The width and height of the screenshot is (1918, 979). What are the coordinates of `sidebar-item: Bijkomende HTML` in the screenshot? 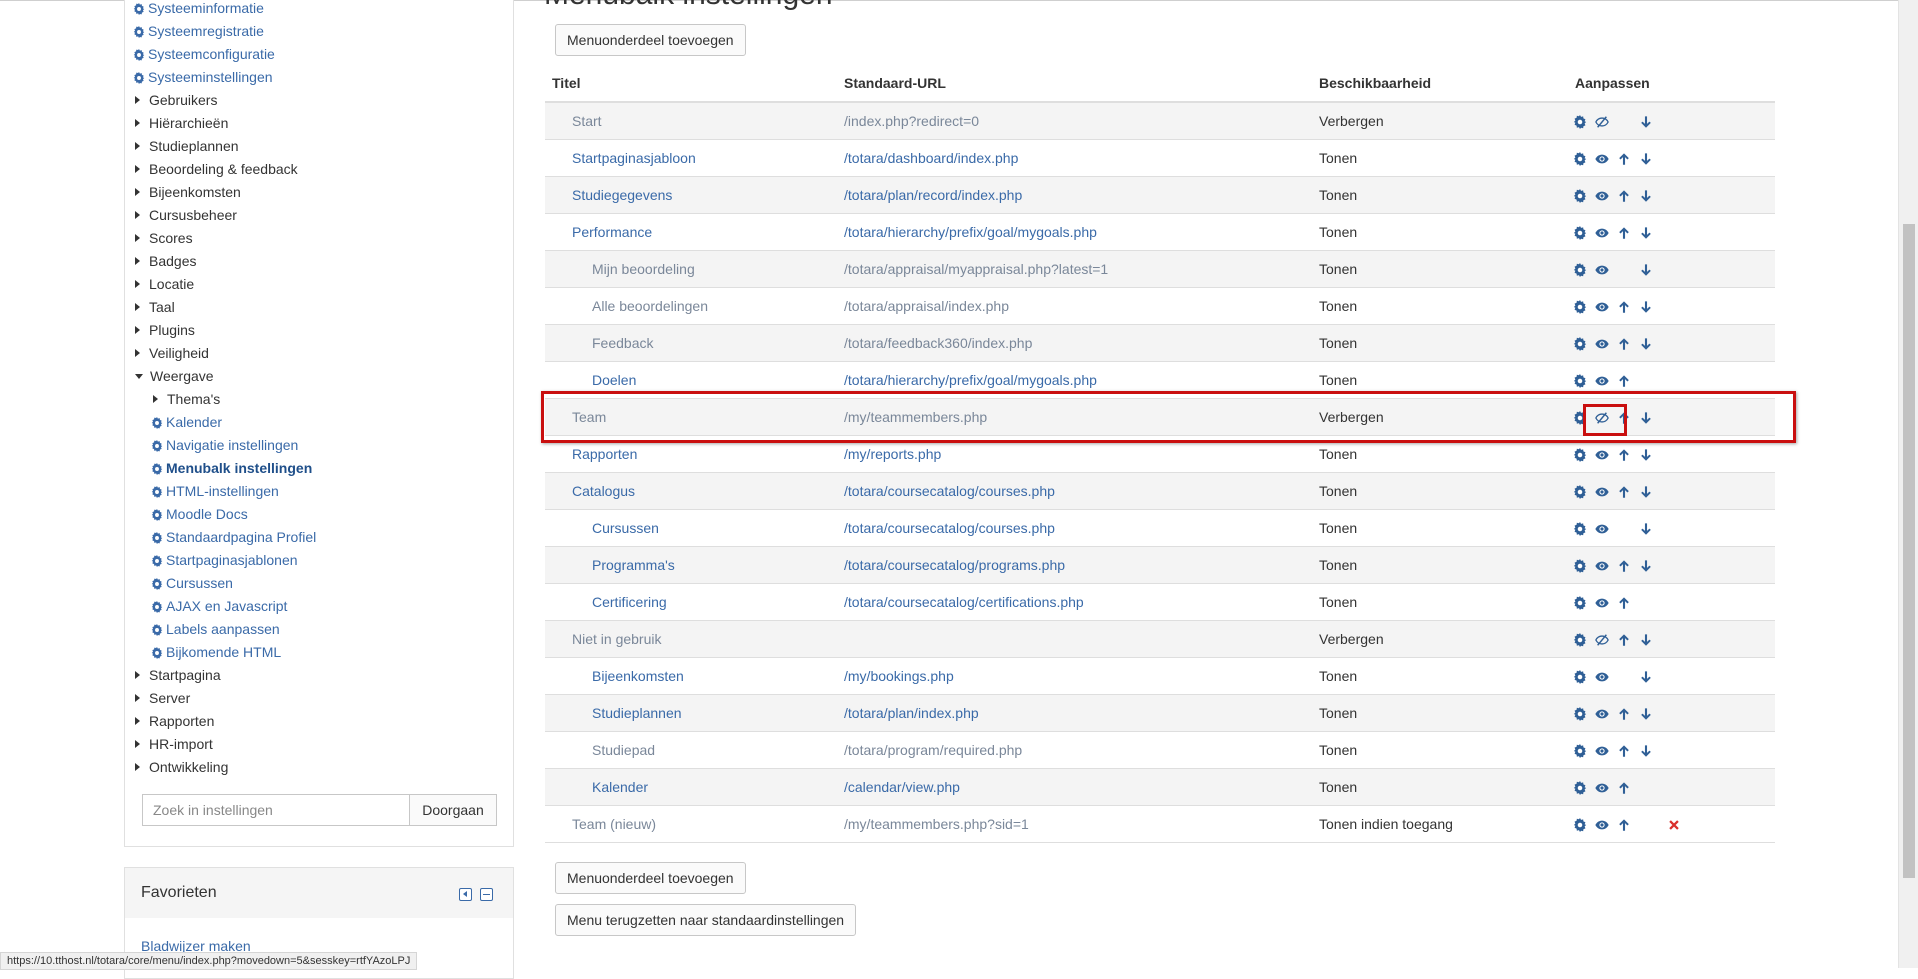 It's located at (216, 652).